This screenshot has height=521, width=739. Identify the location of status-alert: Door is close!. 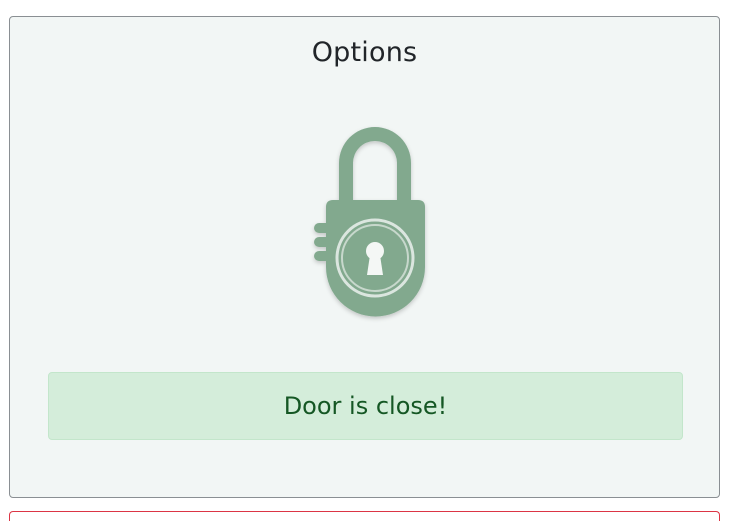
(365, 406).